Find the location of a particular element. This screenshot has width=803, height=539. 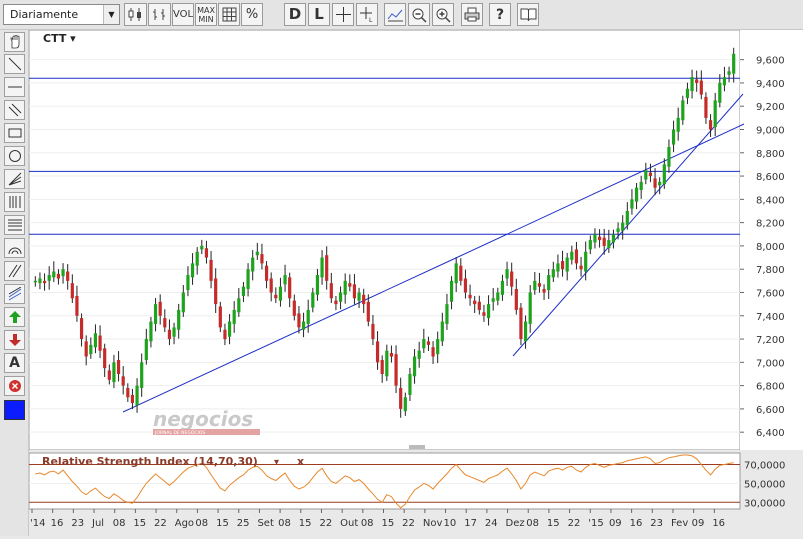

d-button: D is located at coordinates (295, 14).